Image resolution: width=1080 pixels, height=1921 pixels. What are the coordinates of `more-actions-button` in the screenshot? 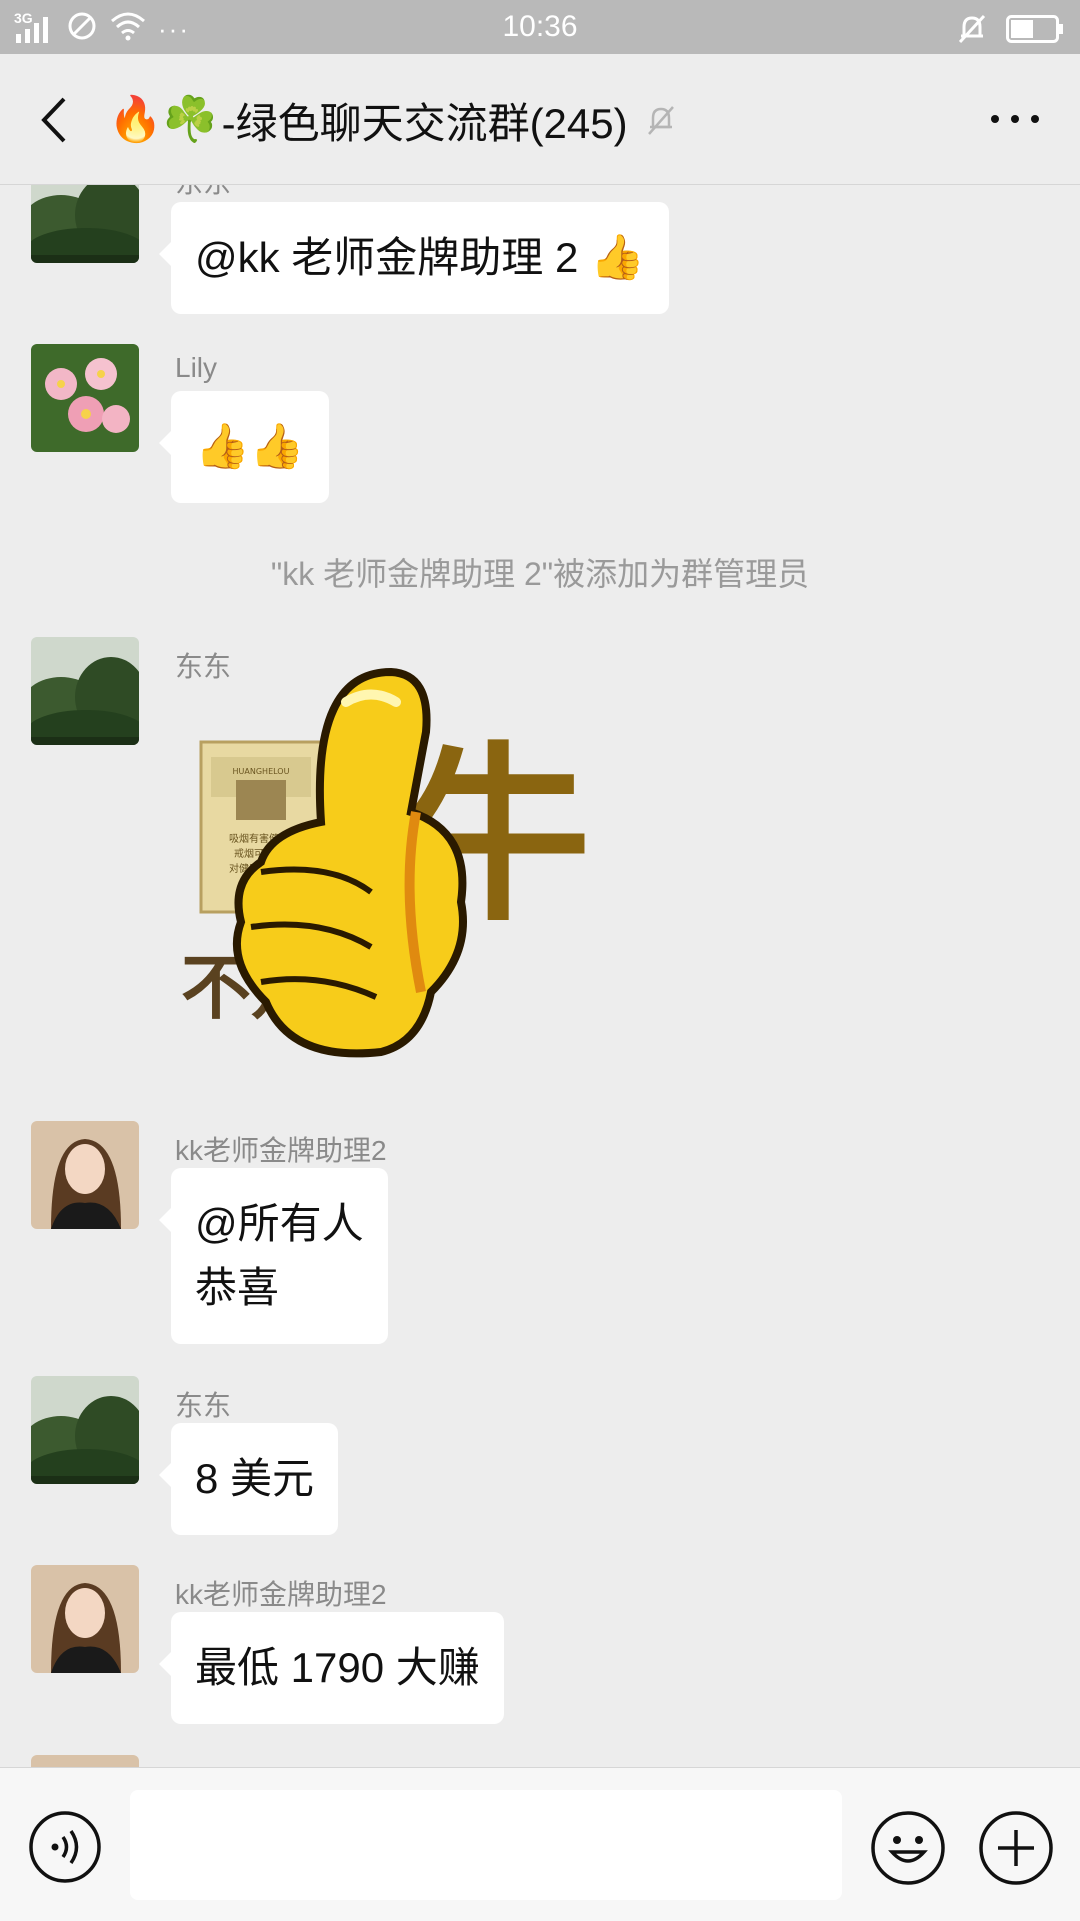 It's located at (1016, 1848).